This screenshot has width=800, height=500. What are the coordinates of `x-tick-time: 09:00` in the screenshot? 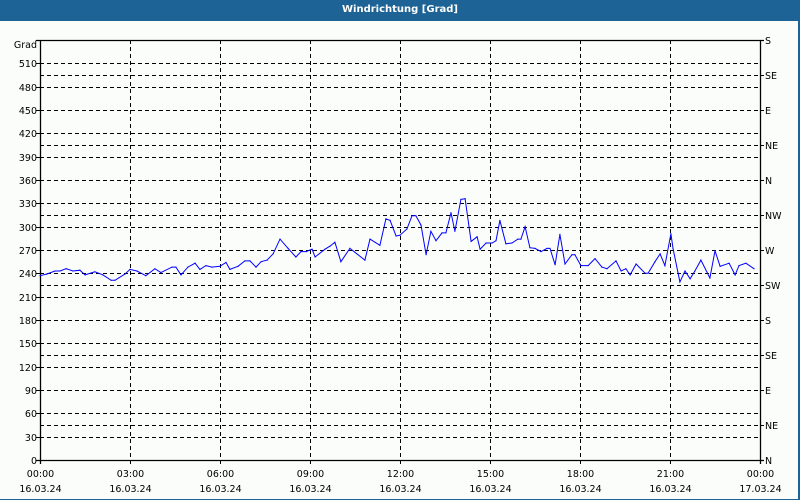 It's located at (310, 474).